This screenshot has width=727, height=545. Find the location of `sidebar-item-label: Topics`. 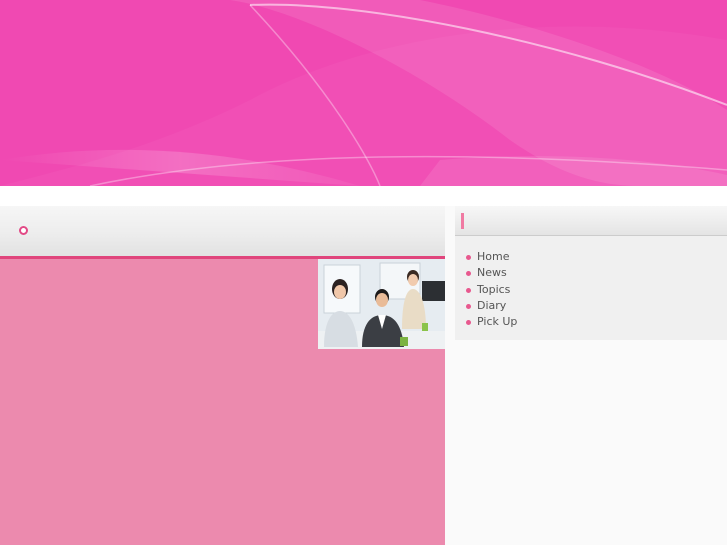

sidebar-item-label: Topics is located at coordinates (493, 289).